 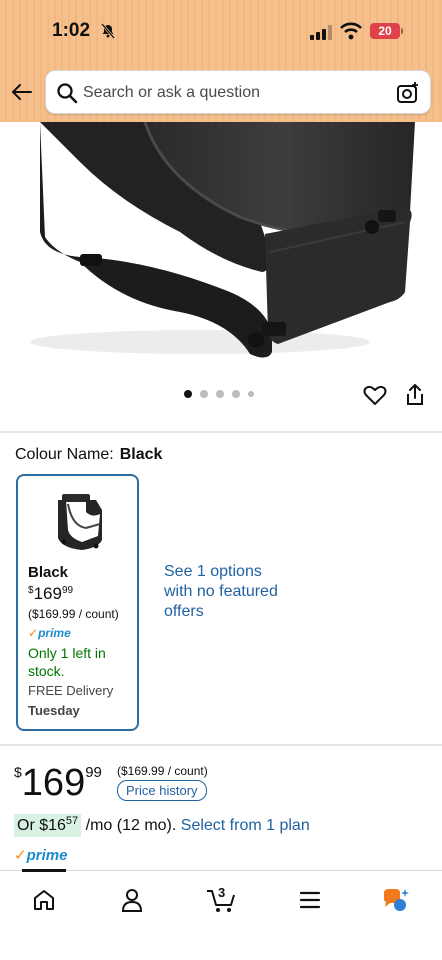 I want to click on option-price: $16999, so click(x=50, y=594).